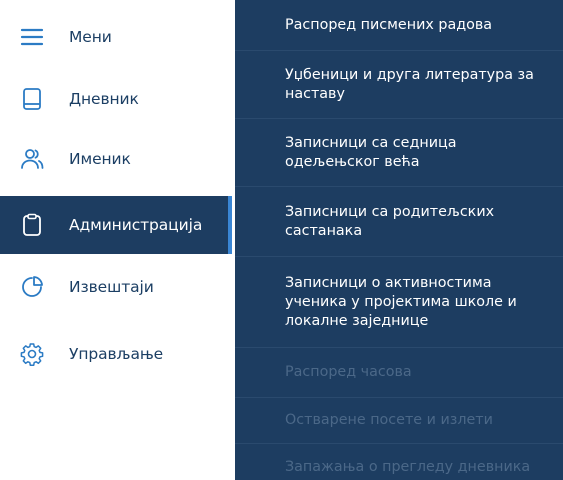 This screenshot has height=480, width=563. What do you see at coordinates (32, 99) in the screenshot?
I see `book-icon` at bounding box center [32, 99].